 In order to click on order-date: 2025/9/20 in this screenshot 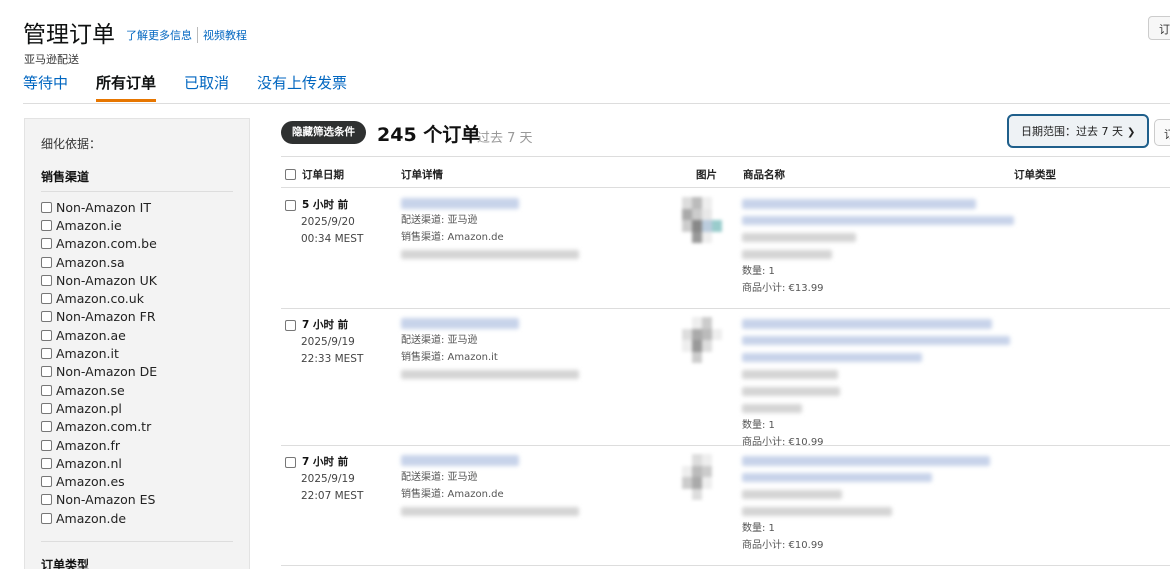, I will do `click(328, 222)`.